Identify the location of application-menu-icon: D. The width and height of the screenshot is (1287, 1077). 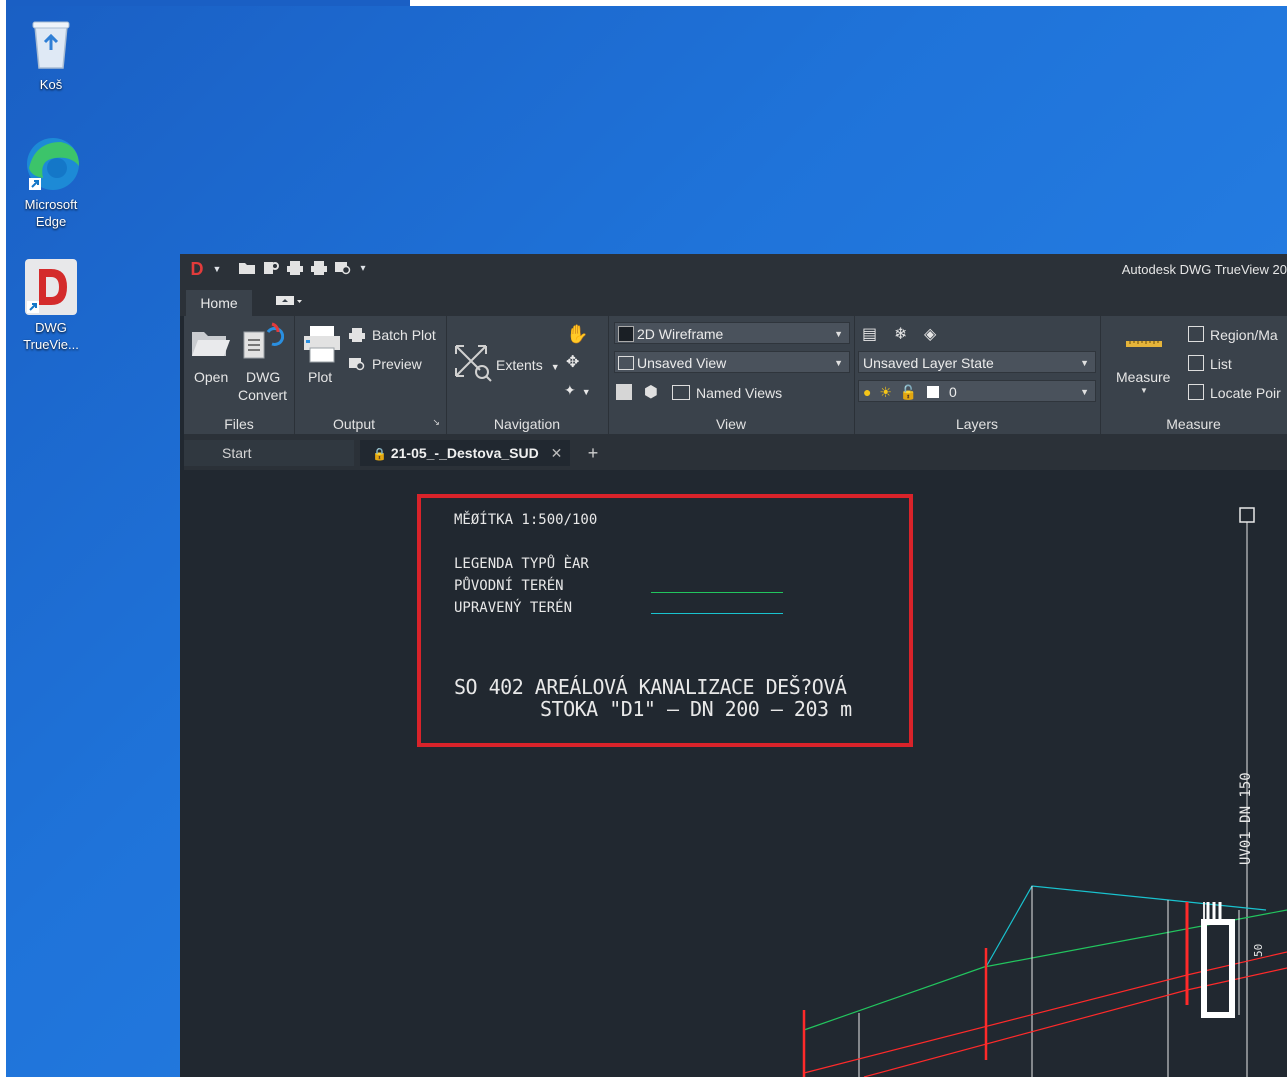
(197, 269).